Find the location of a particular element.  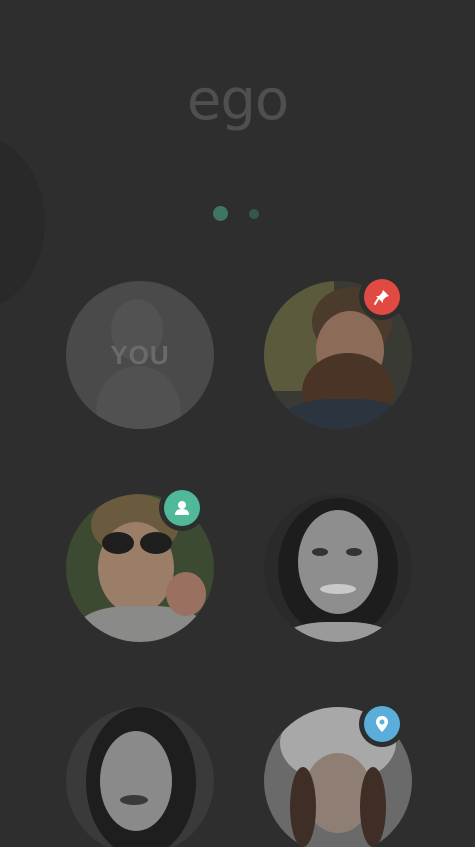

side-panel-edge is located at coordinates (22, 222).